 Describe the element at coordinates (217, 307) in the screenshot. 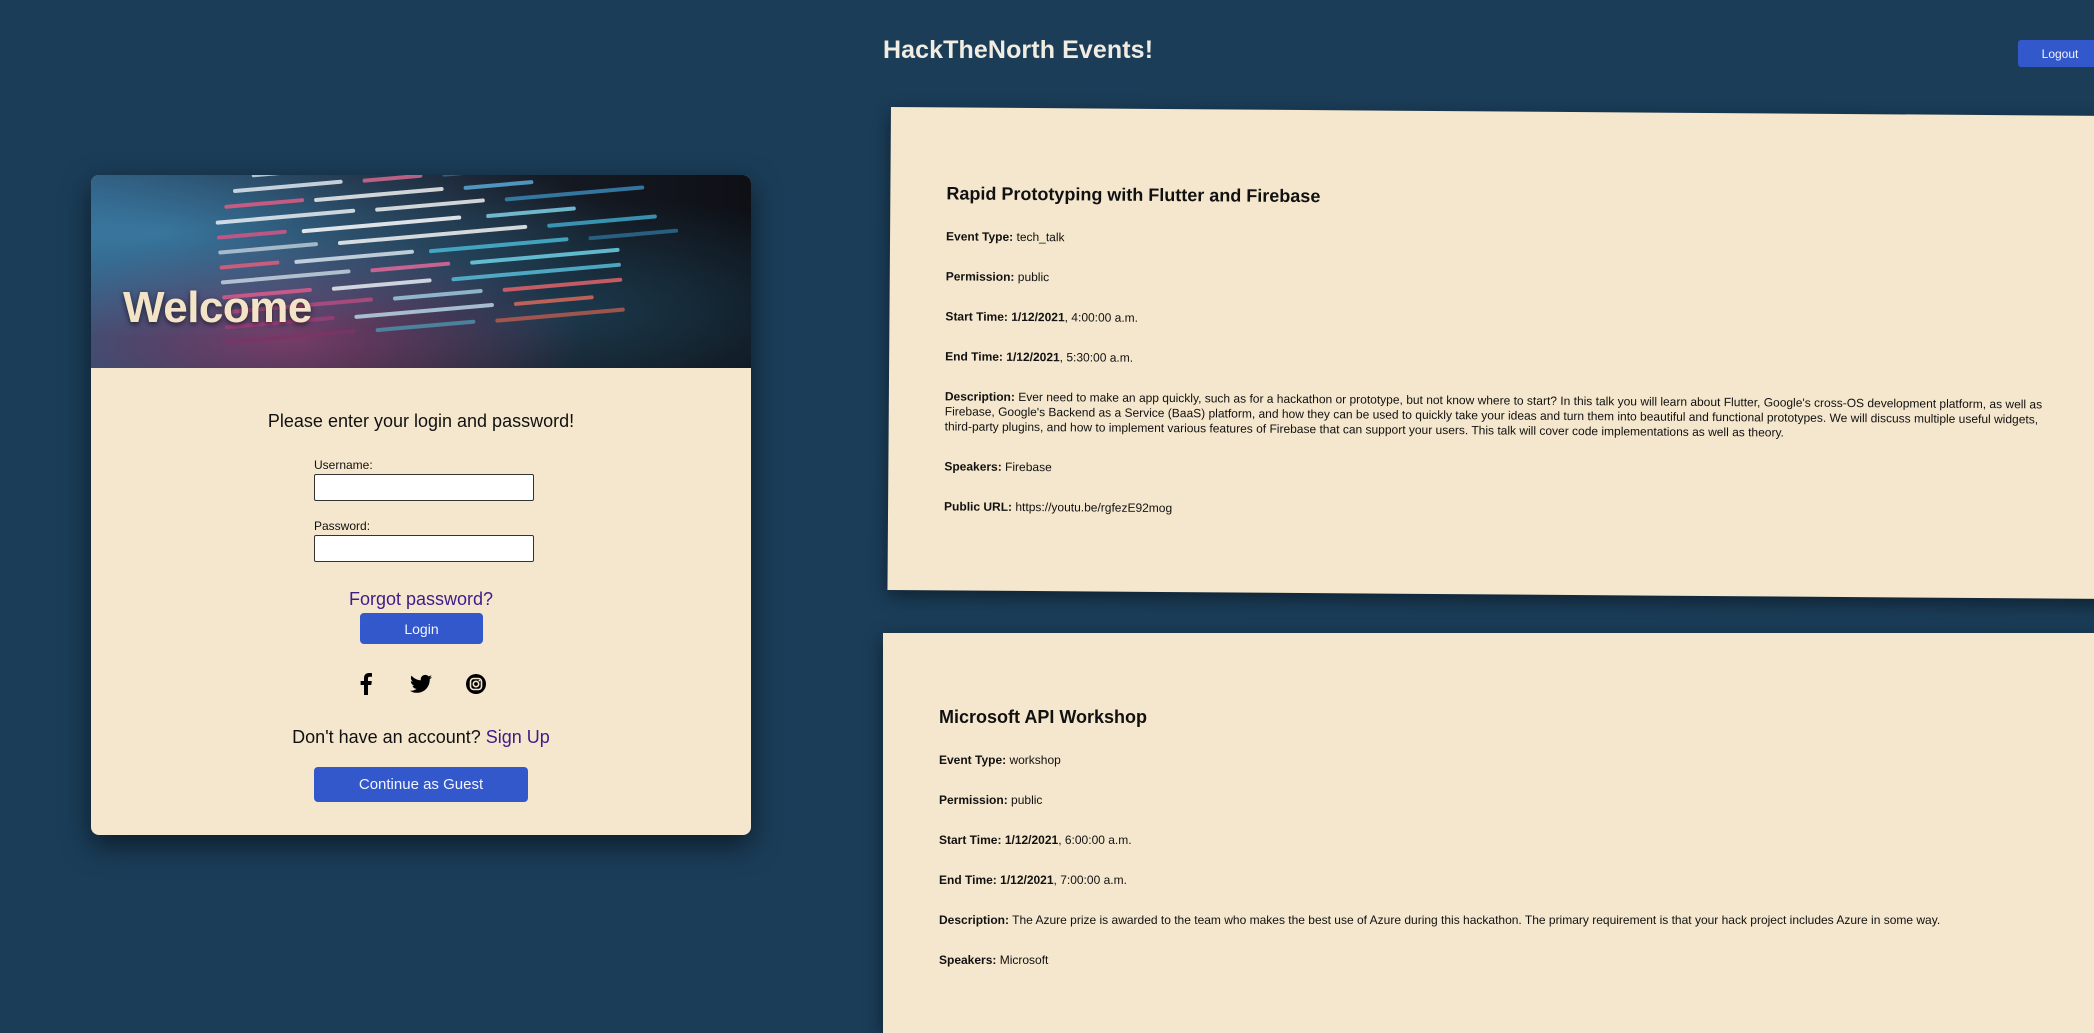

I see `welcome-heading: Welcome` at that location.